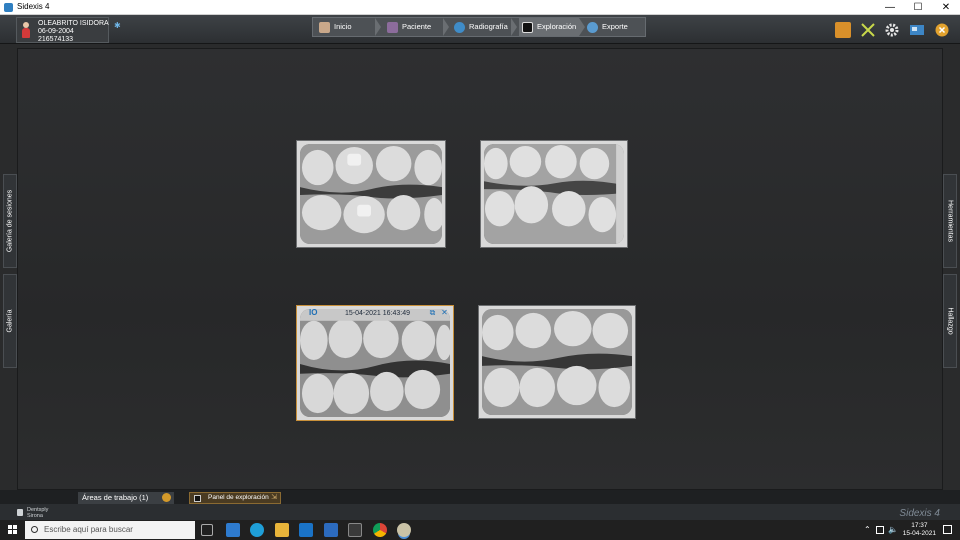 The height and width of the screenshot is (540, 960). What do you see at coordinates (890, 7) in the screenshot?
I see `minimize-button: —` at bounding box center [890, 7].